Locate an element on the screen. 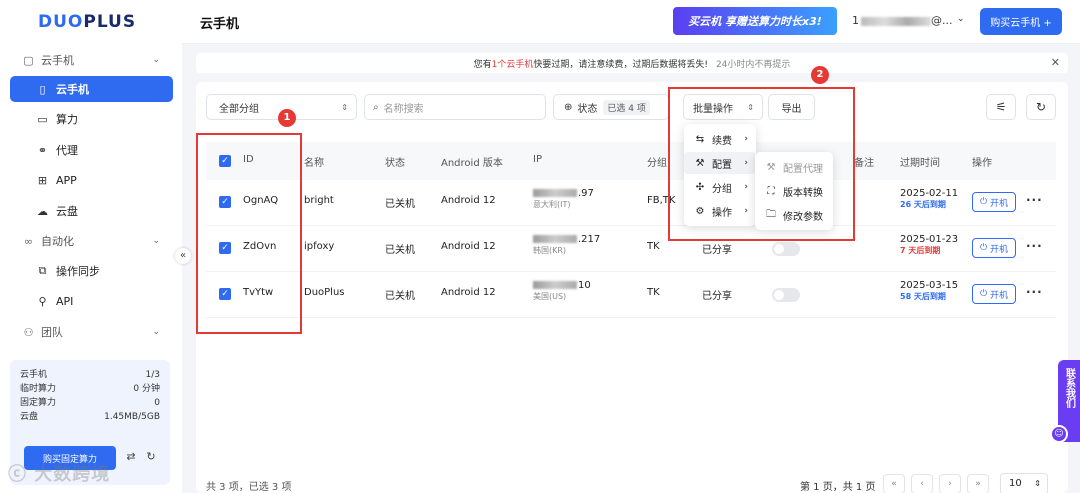  sidebar-item-label: 操作同步 is located at coordinates (78, 271).